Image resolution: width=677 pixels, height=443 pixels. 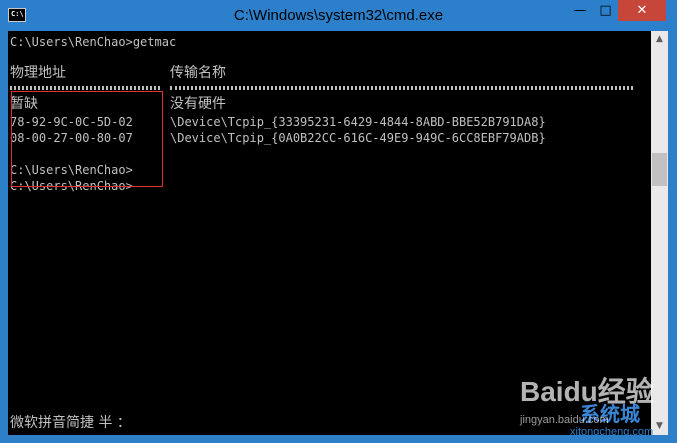 What do you see at coordinates (71, 138) in the screenshot?
I see `mac-row-3: 08-00-27-00-80-07` at bounding box center [71, 138].